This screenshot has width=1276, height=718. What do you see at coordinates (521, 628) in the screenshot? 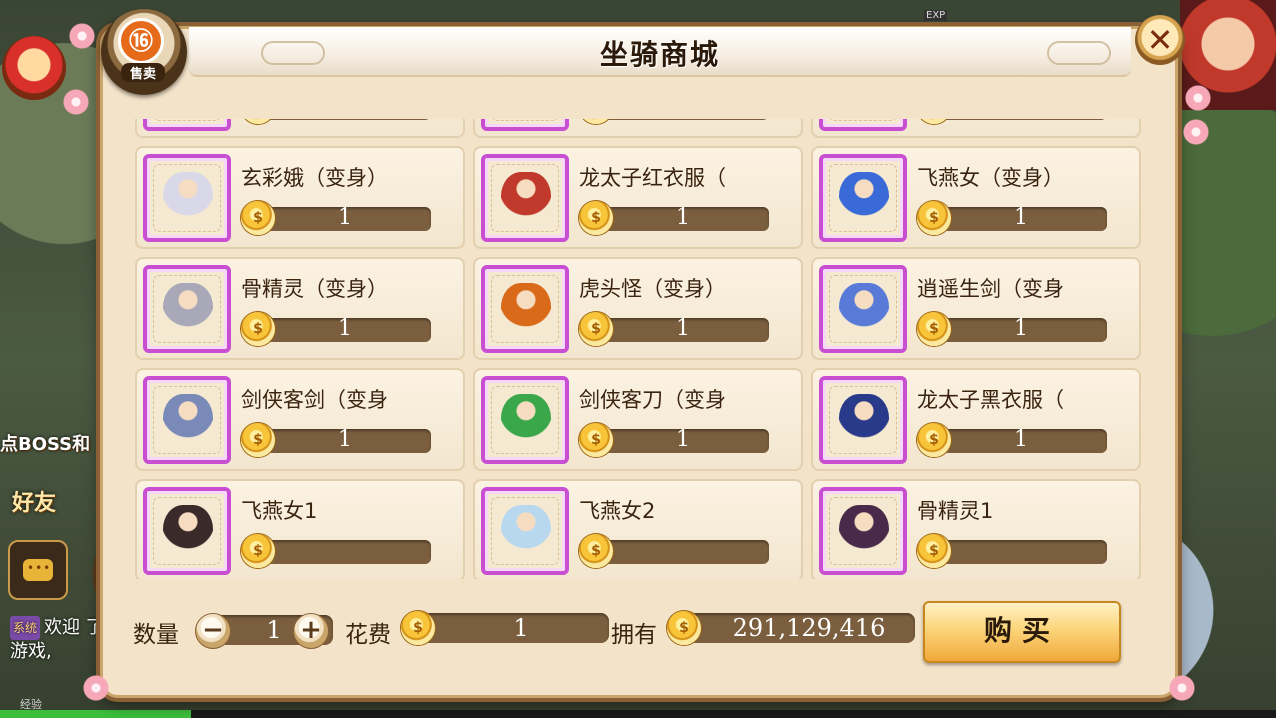
I see `cost-value: 1` at bounding box center [521, 628].